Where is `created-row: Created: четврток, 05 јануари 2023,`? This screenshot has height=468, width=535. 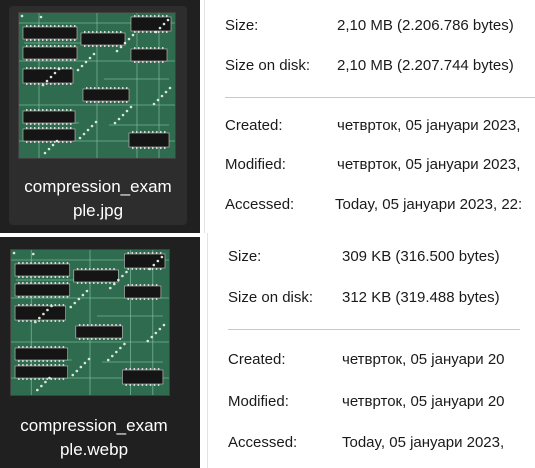
created-row: Created: четврток, 05 јануари 2023, is located at coordinates (370, 128).